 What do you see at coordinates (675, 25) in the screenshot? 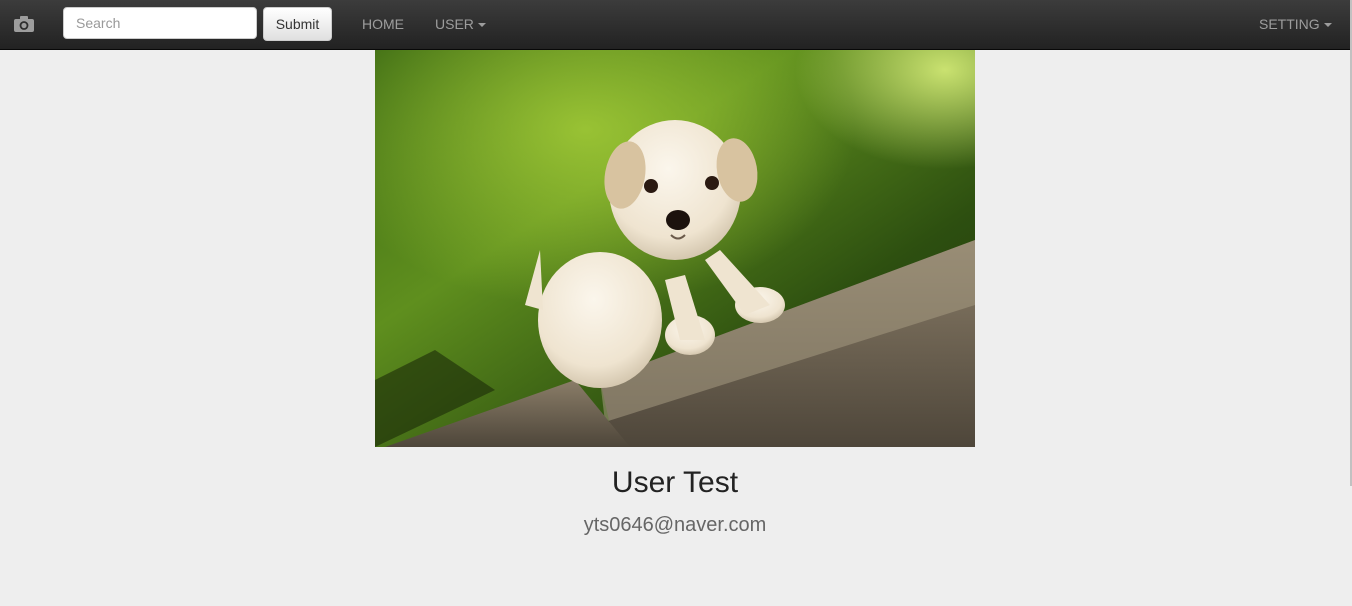
I see `top-navbar: Submit HOME USER SETTING` at bounding box center [675, 25].